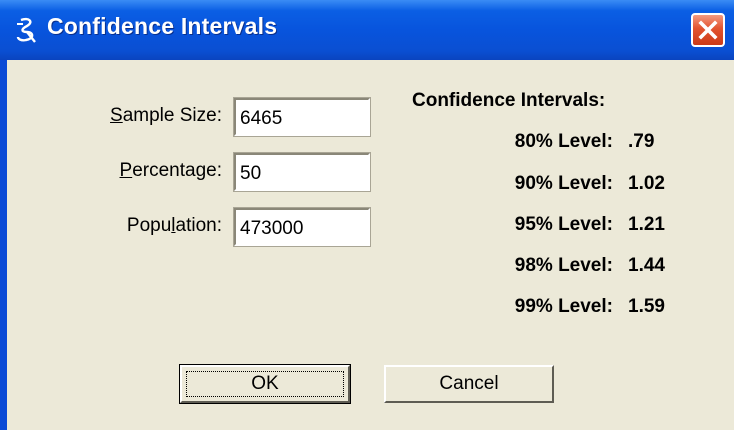 The height and width of the screenshot is (430, 734). I want to click on sample-size-label: Sample Size:, so click(166, 115).